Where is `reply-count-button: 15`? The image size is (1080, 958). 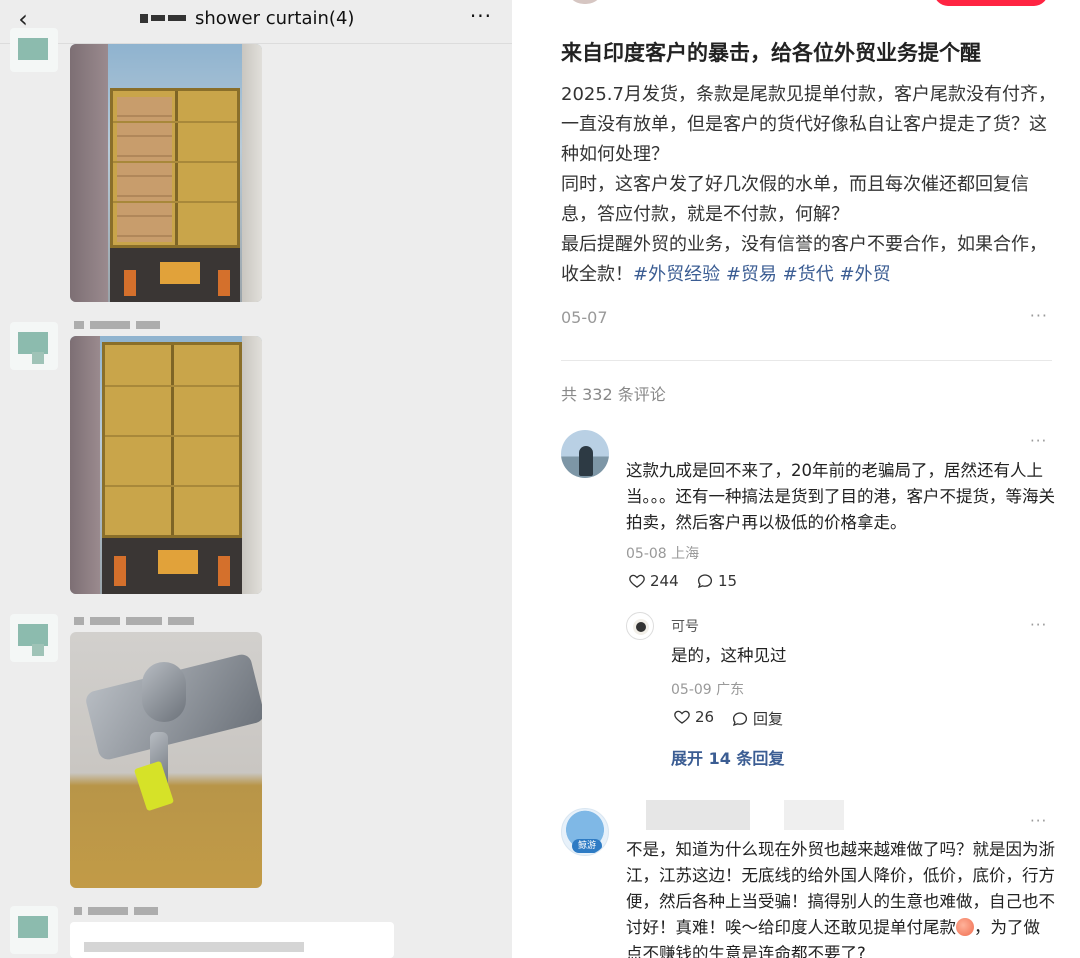
reply-count-button: 15 is located at coordinates (716, 581).